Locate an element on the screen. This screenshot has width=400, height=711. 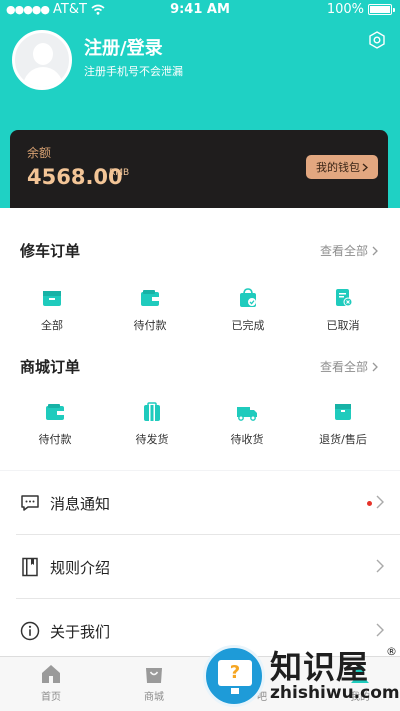
watermark-text: 知识屋 is located at coordinates (320, 667).